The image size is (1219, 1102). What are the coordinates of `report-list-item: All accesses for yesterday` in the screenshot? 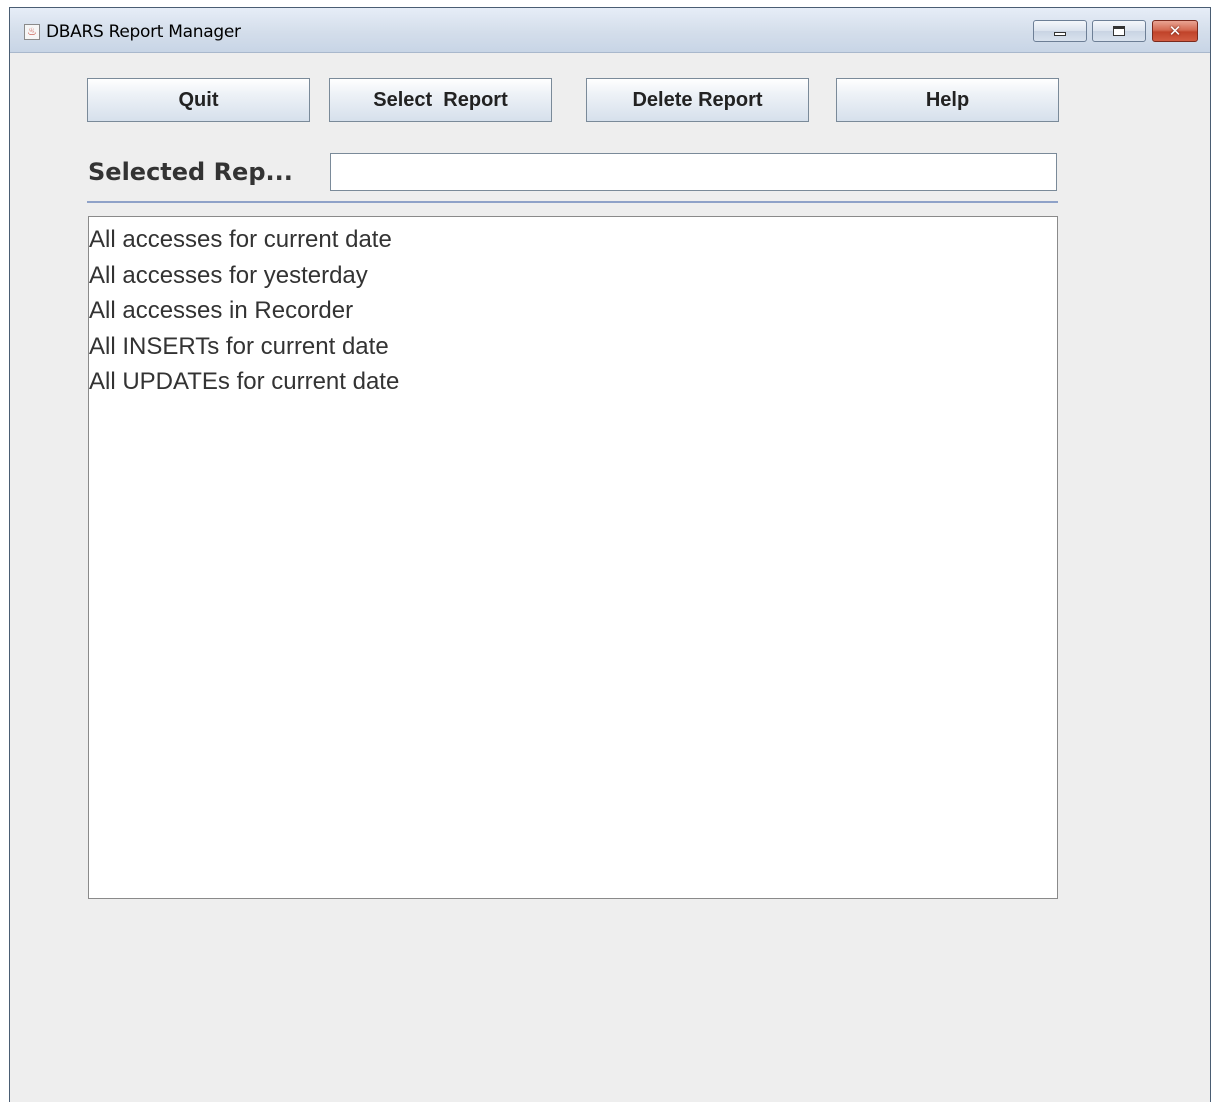 It's located at (573, 276).